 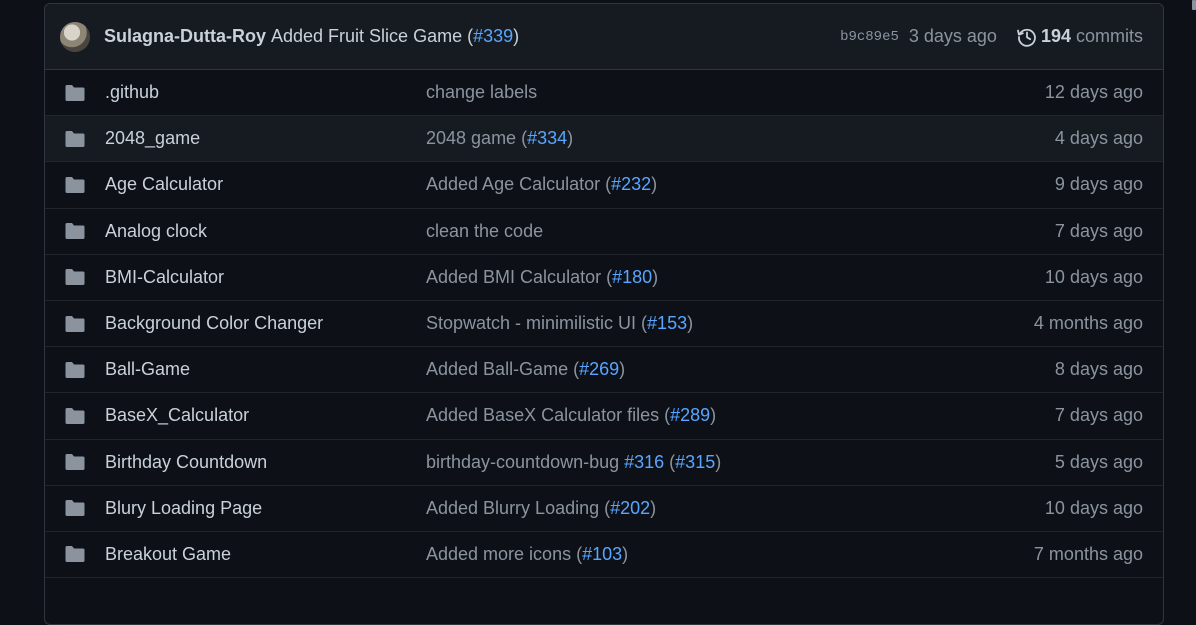 What do you see at coordinates (869, 37) in the screenshot?
I see `commit-sha-link: b9c89e5` at bounding box center [869, 37].